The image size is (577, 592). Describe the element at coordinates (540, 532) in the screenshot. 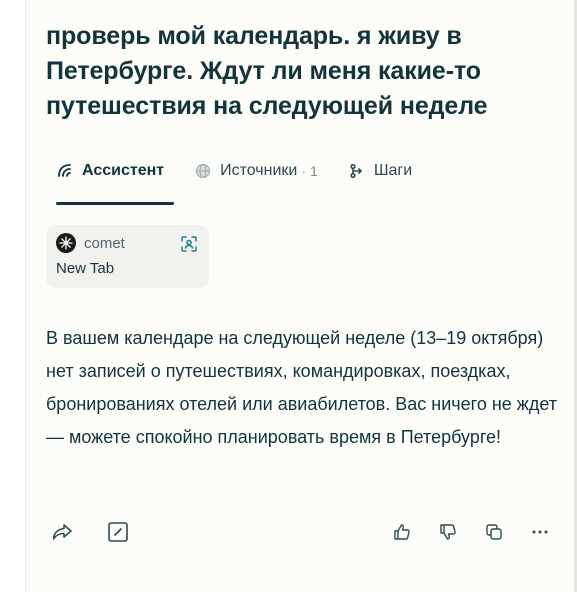

I see `more-icon` at that location.